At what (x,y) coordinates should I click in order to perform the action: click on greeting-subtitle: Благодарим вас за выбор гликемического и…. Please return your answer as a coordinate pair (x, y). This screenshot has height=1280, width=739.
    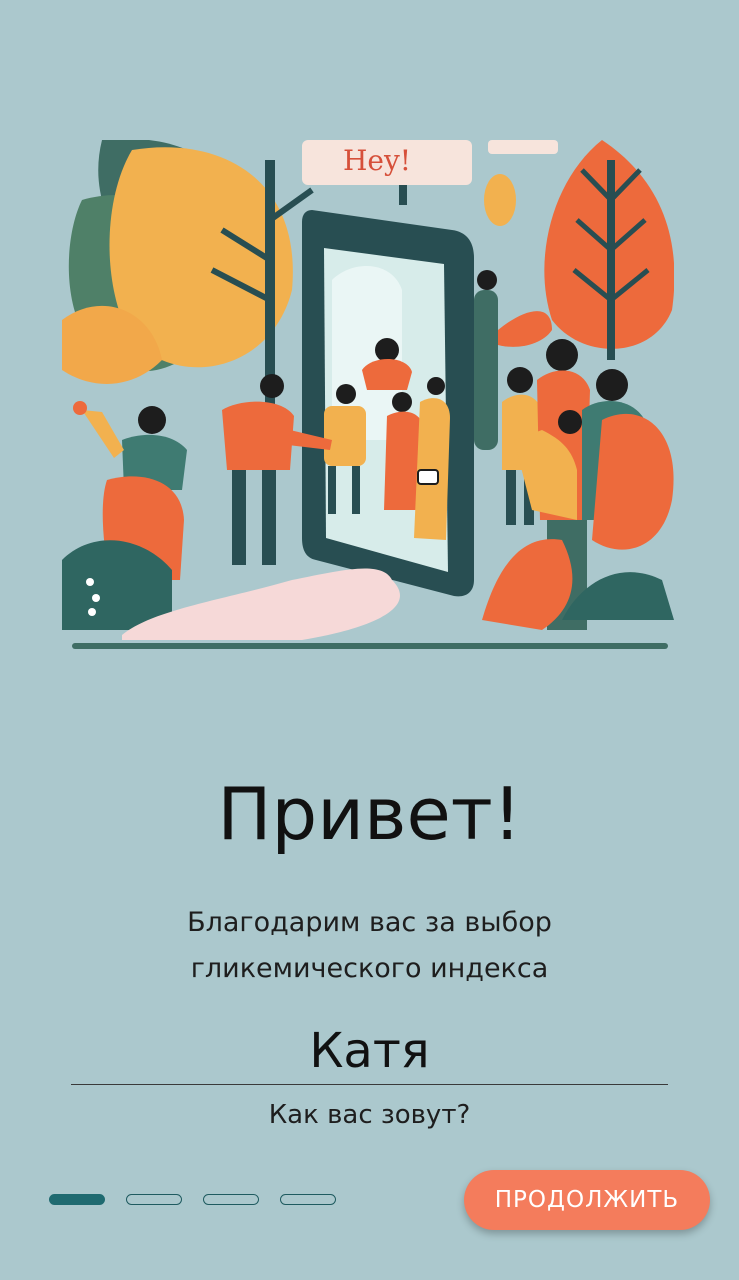
    Looking at the image, I should click on (369, 946).